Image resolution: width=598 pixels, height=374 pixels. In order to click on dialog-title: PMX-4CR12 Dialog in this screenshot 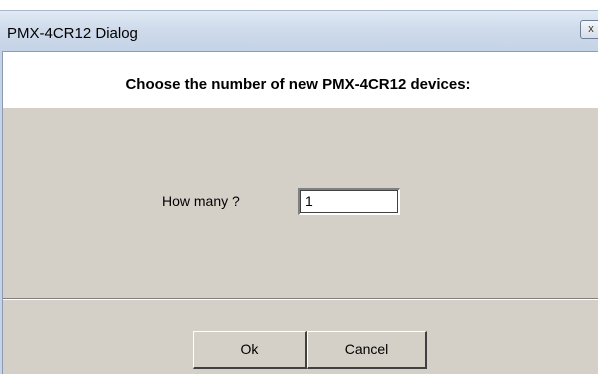, I will do `click(72, 33)`.